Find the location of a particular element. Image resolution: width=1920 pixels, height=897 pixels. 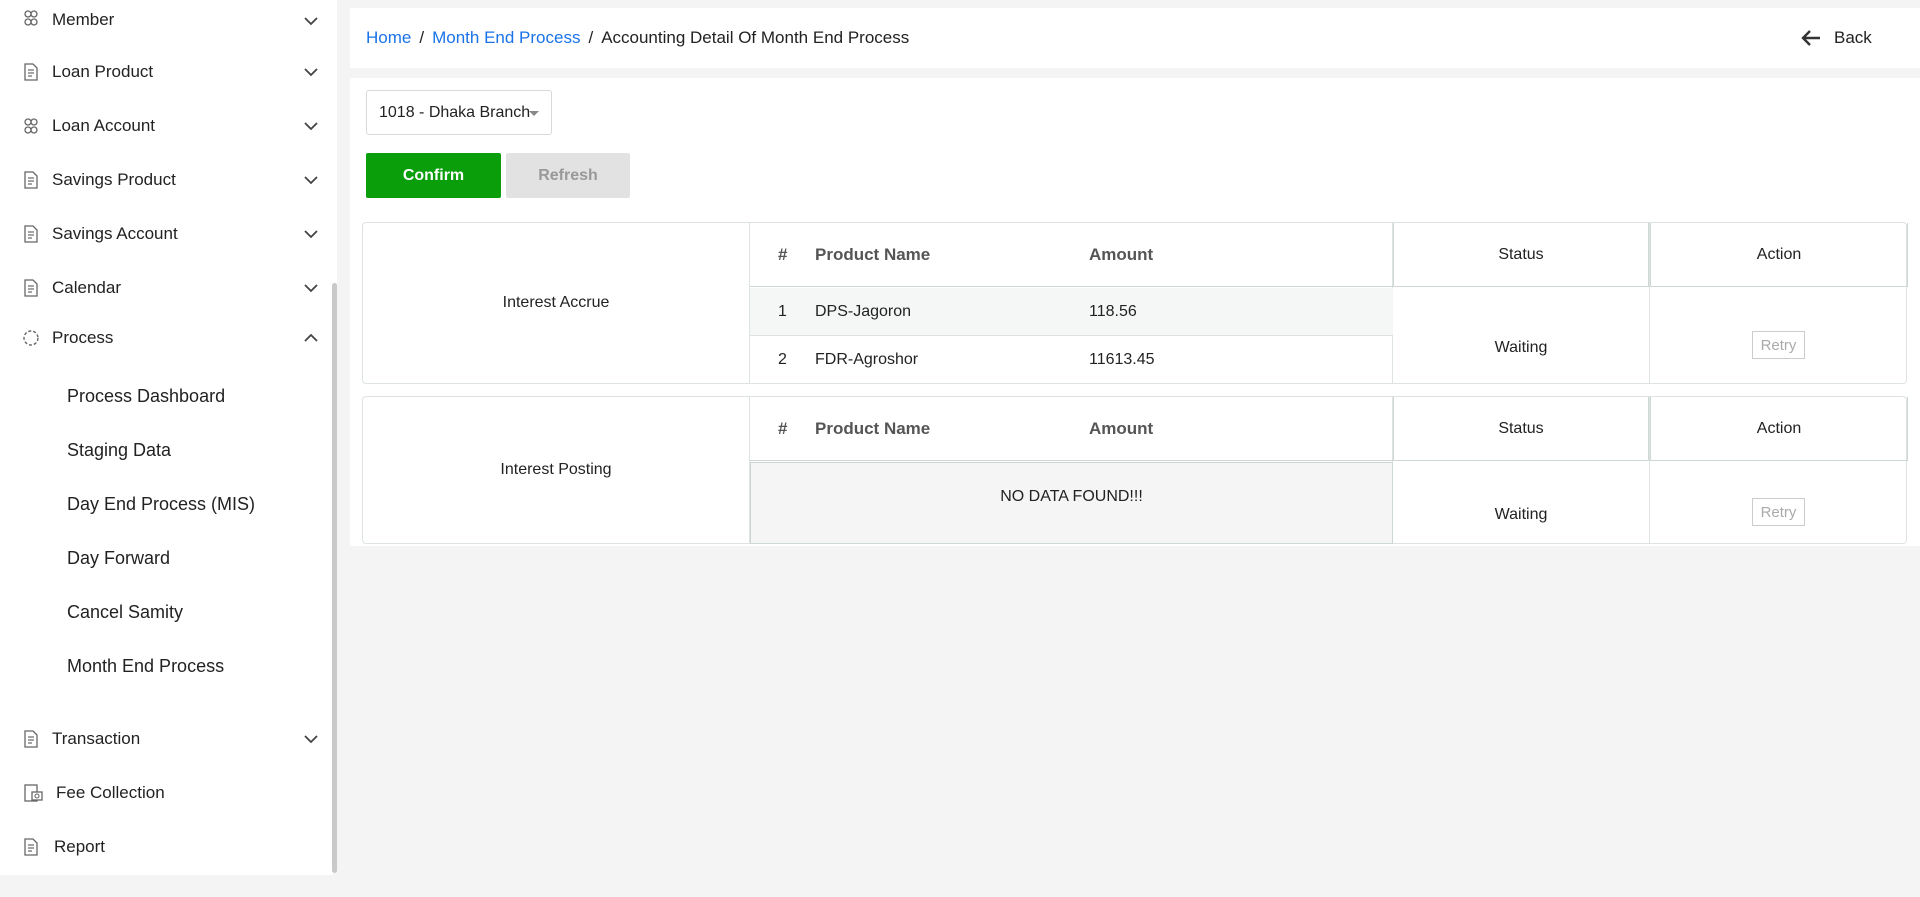

sidebar-subitem-day-forward: Day Forward is located at coordinates (118, 558).